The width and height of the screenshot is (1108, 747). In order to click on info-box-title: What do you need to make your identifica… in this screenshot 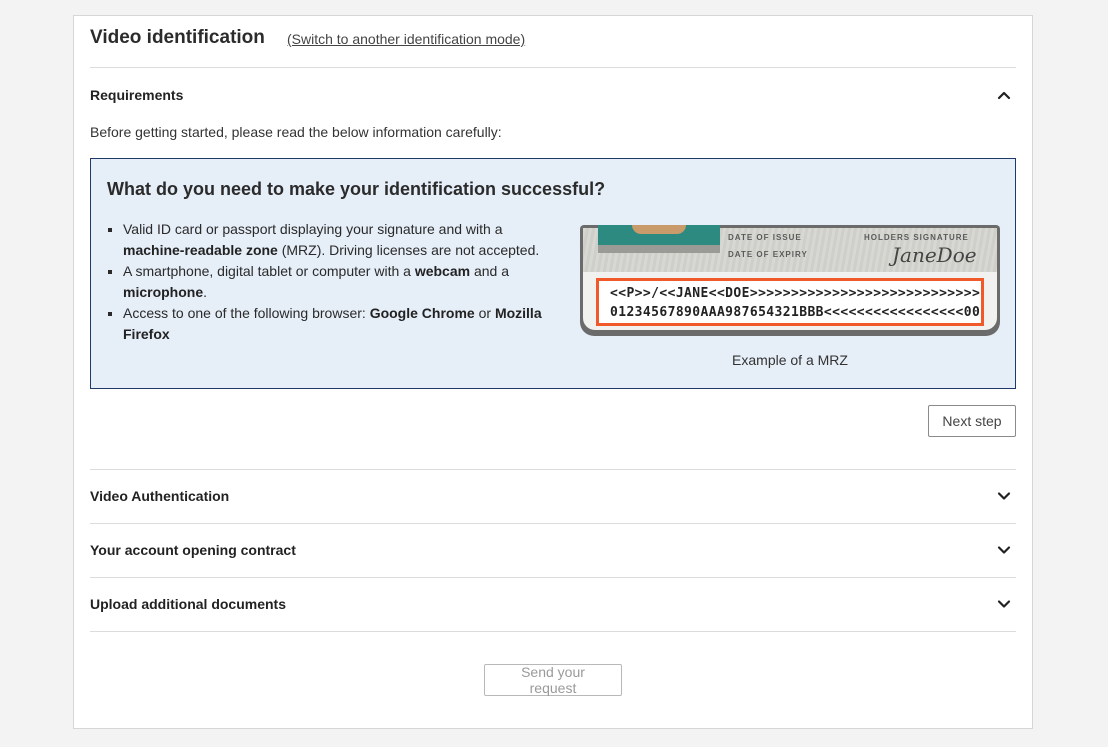, I will do `click(356, 189)`.